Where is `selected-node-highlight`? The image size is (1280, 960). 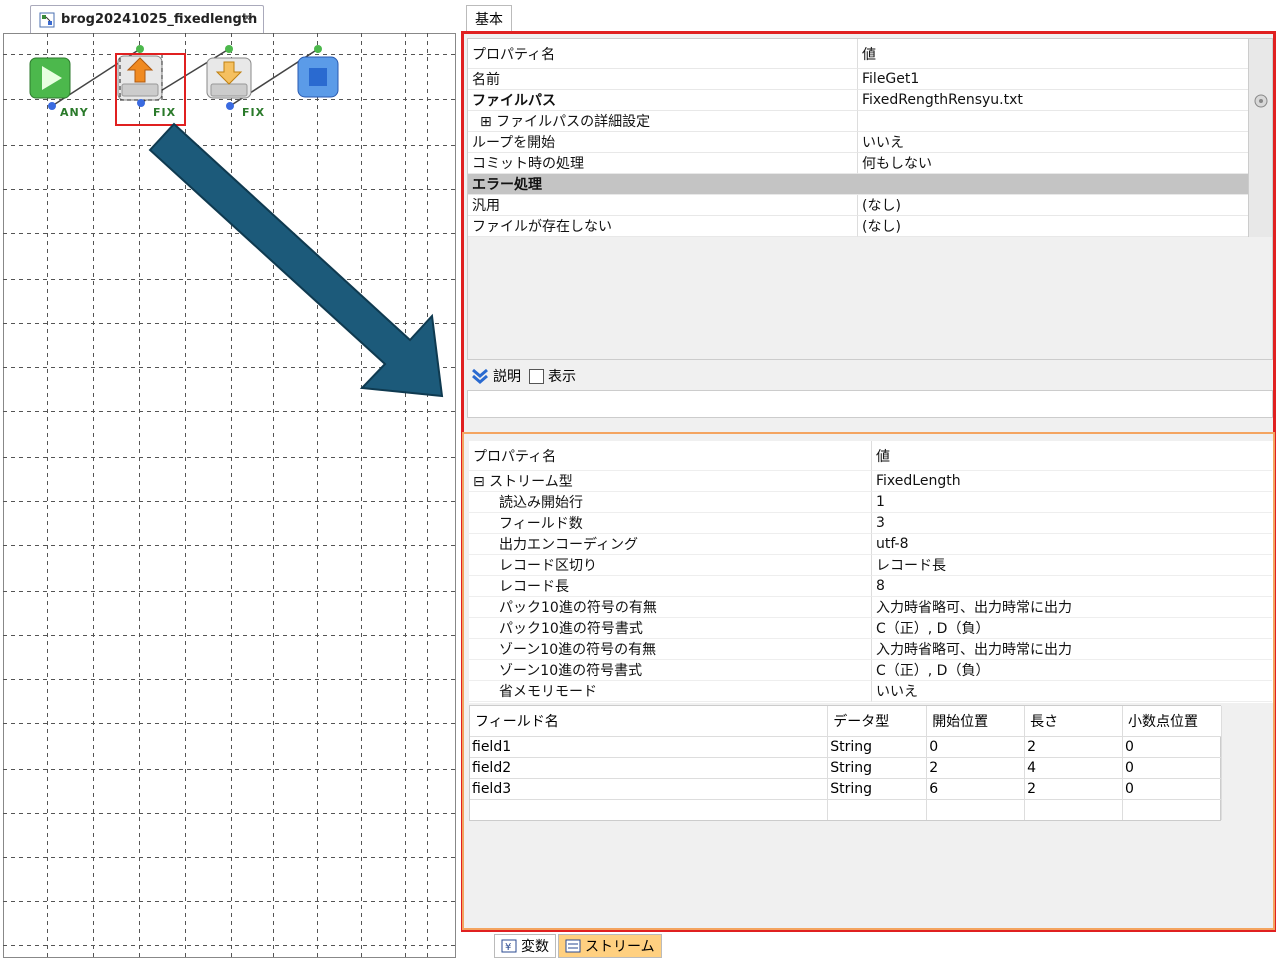 selected-node-highlight is located at coordinates (150, 89).